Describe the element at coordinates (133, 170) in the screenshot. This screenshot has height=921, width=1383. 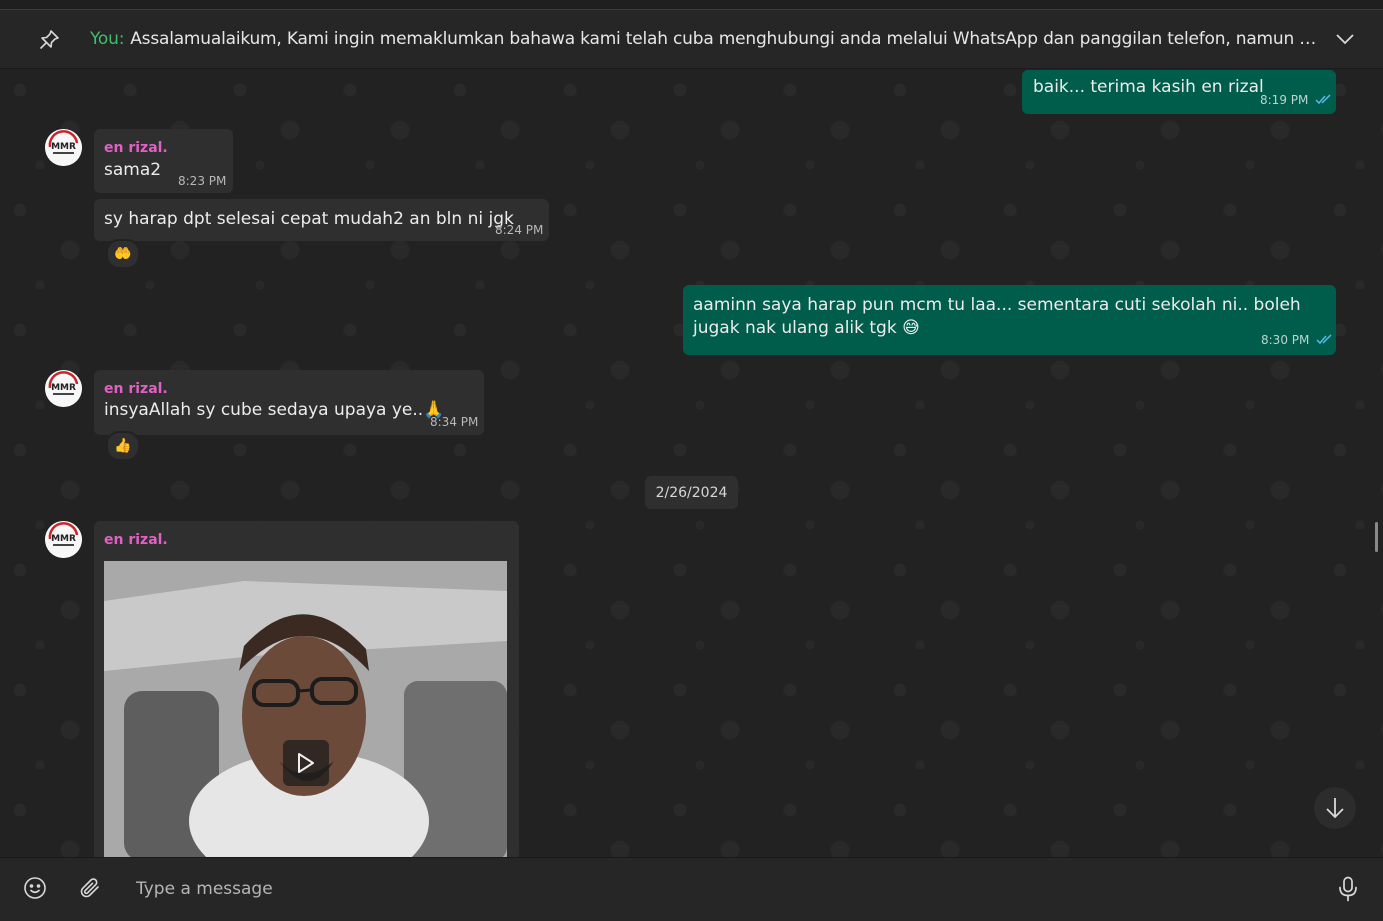
I see `message-text: sama2` at that location.